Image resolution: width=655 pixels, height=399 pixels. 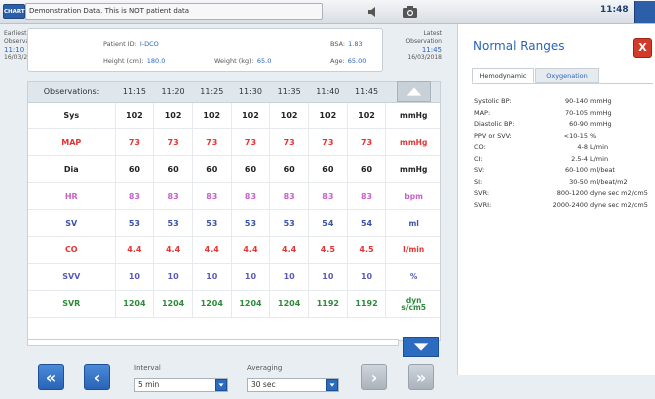 I want to click on time-header: 11:45, so click(x=366, y=92).